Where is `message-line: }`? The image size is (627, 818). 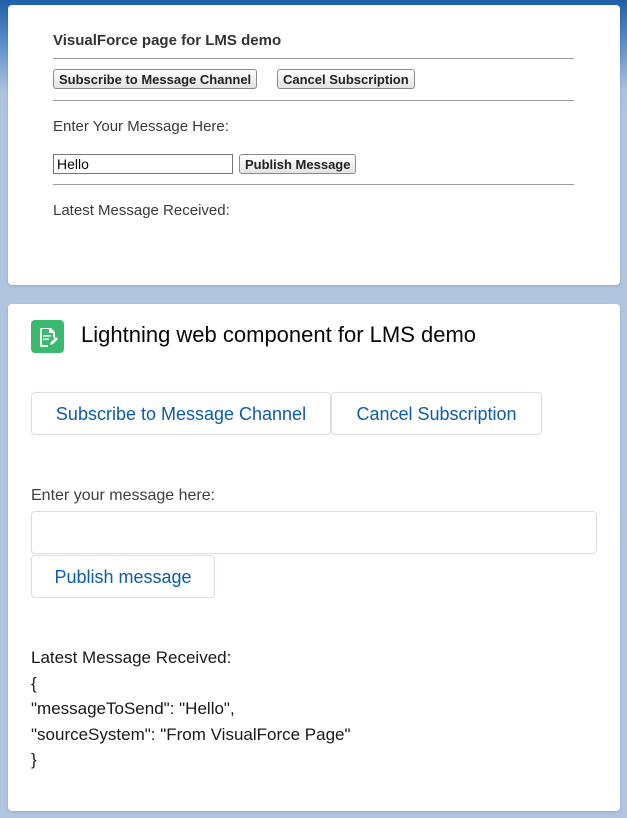
message-line: } is located at coordinates (34, 759).